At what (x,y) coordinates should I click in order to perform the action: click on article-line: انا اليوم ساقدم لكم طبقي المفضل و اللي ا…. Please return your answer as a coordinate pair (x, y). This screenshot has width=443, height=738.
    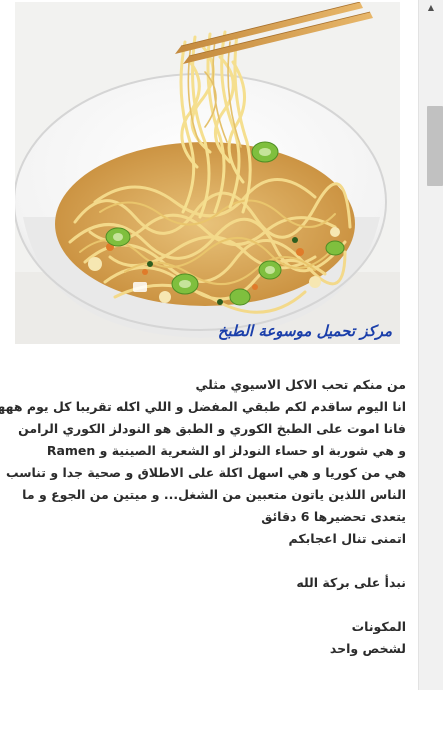
    Looking at the image, I should click on (203, 406).